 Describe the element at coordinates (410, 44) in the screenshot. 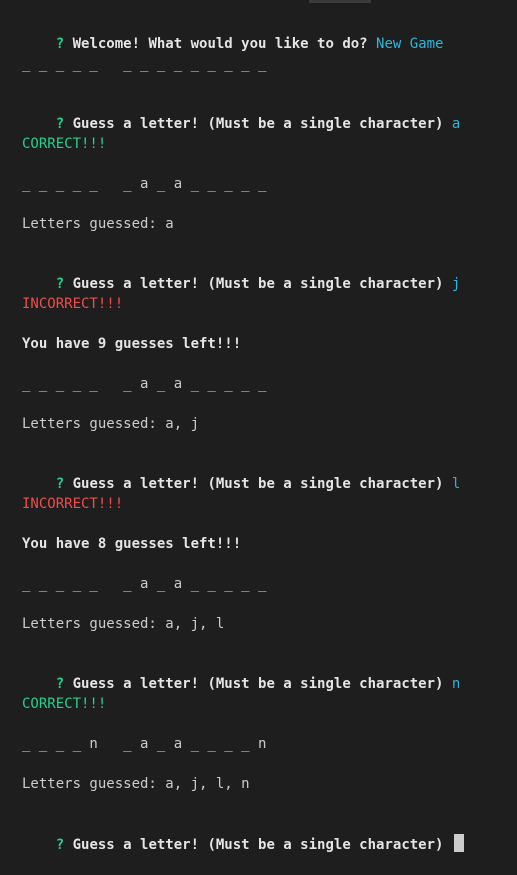

I see `welcome-answer: New Game` at that location.